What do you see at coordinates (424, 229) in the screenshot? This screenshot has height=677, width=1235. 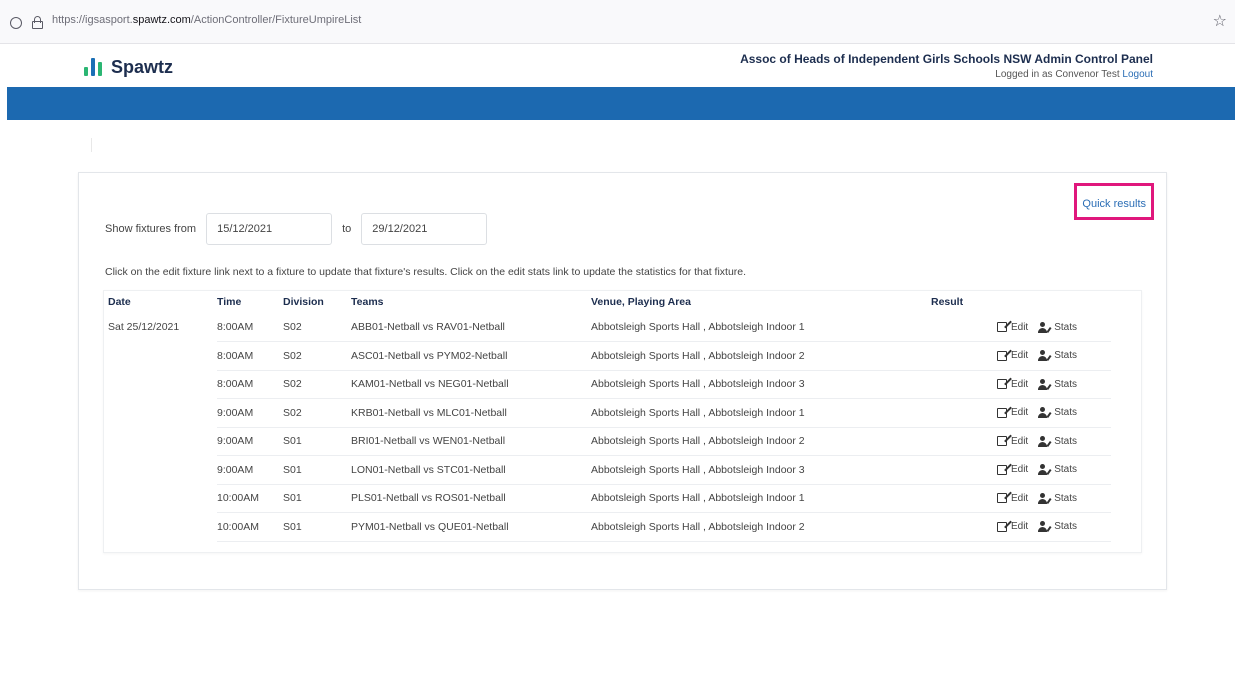 I see `to-date-input` at bounding box center [424, 229].